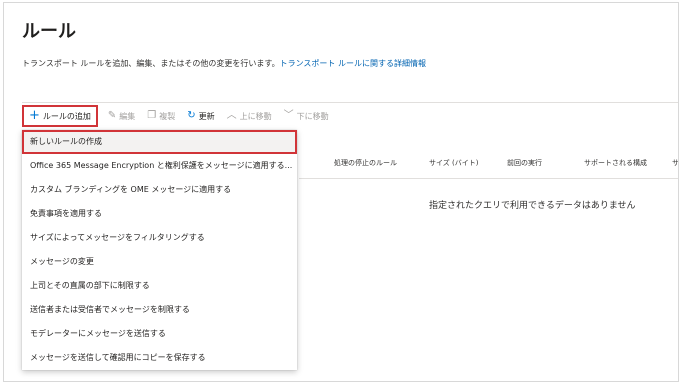  What do you see at coordinates (66, 116) in the screenshot?
I see `add-rule-label: ルールの追加` at bounding box center [66, 116].